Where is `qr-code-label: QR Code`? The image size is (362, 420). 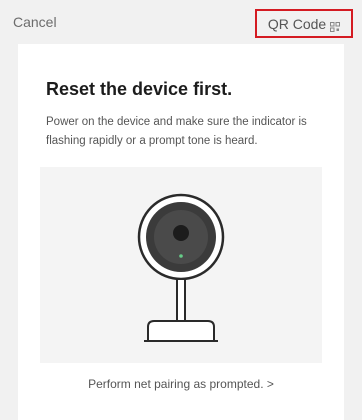 qr-code-label: QR Code is located at coordinates (297, 23).